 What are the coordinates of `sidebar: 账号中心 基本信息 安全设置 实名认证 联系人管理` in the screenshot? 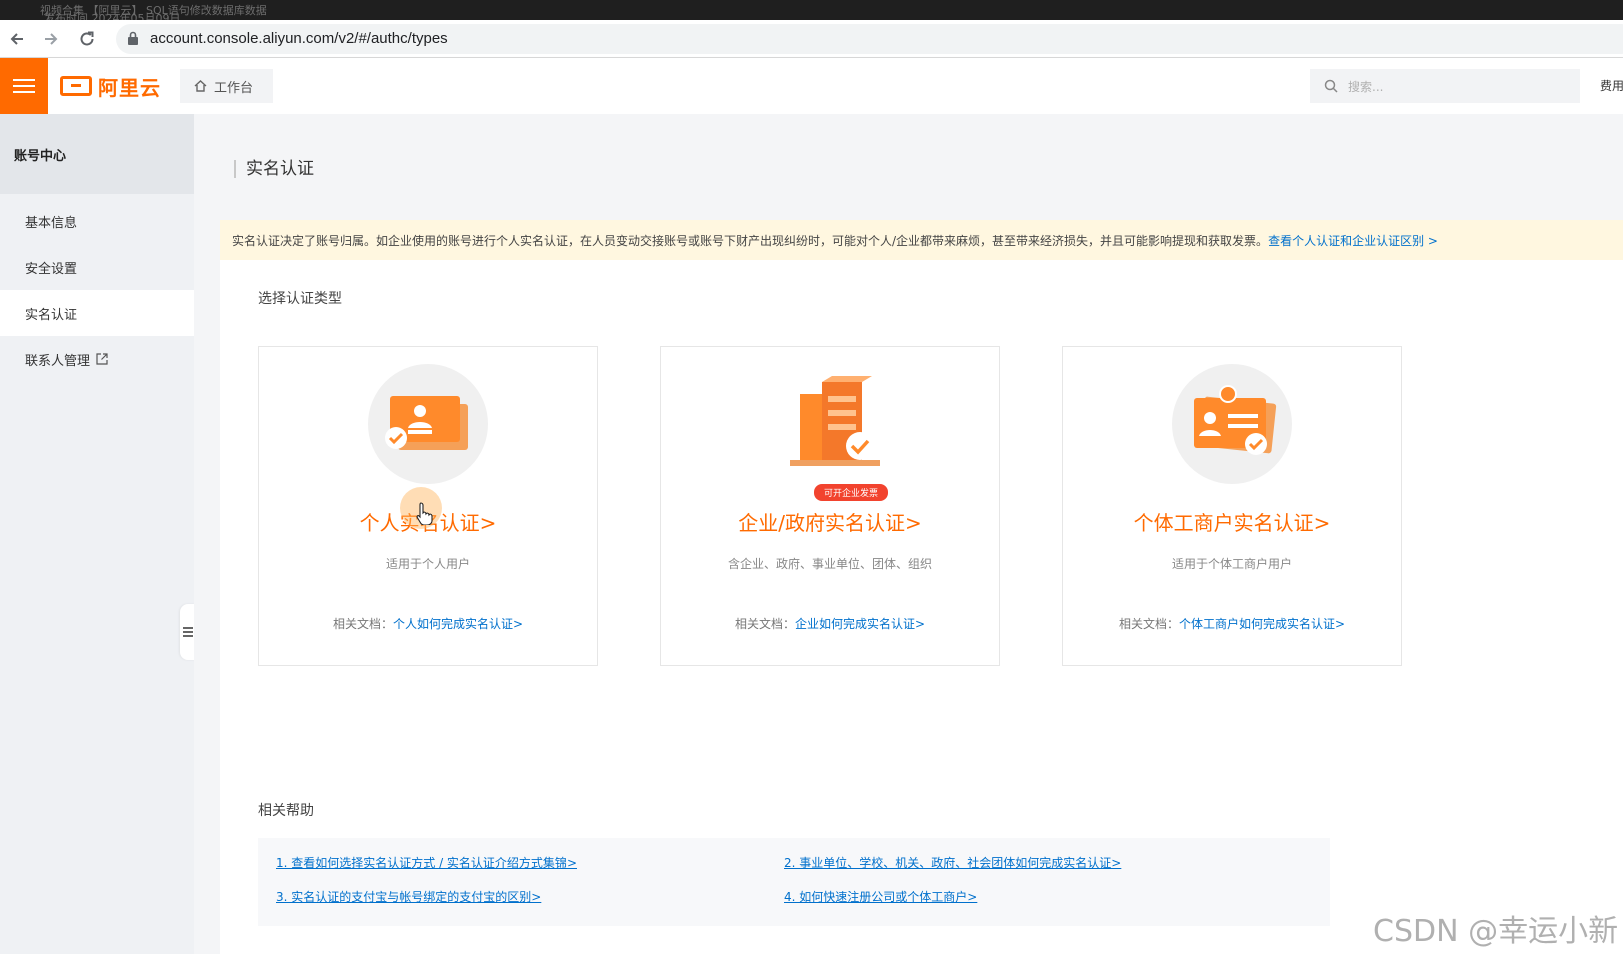 It's located at (97, 534).